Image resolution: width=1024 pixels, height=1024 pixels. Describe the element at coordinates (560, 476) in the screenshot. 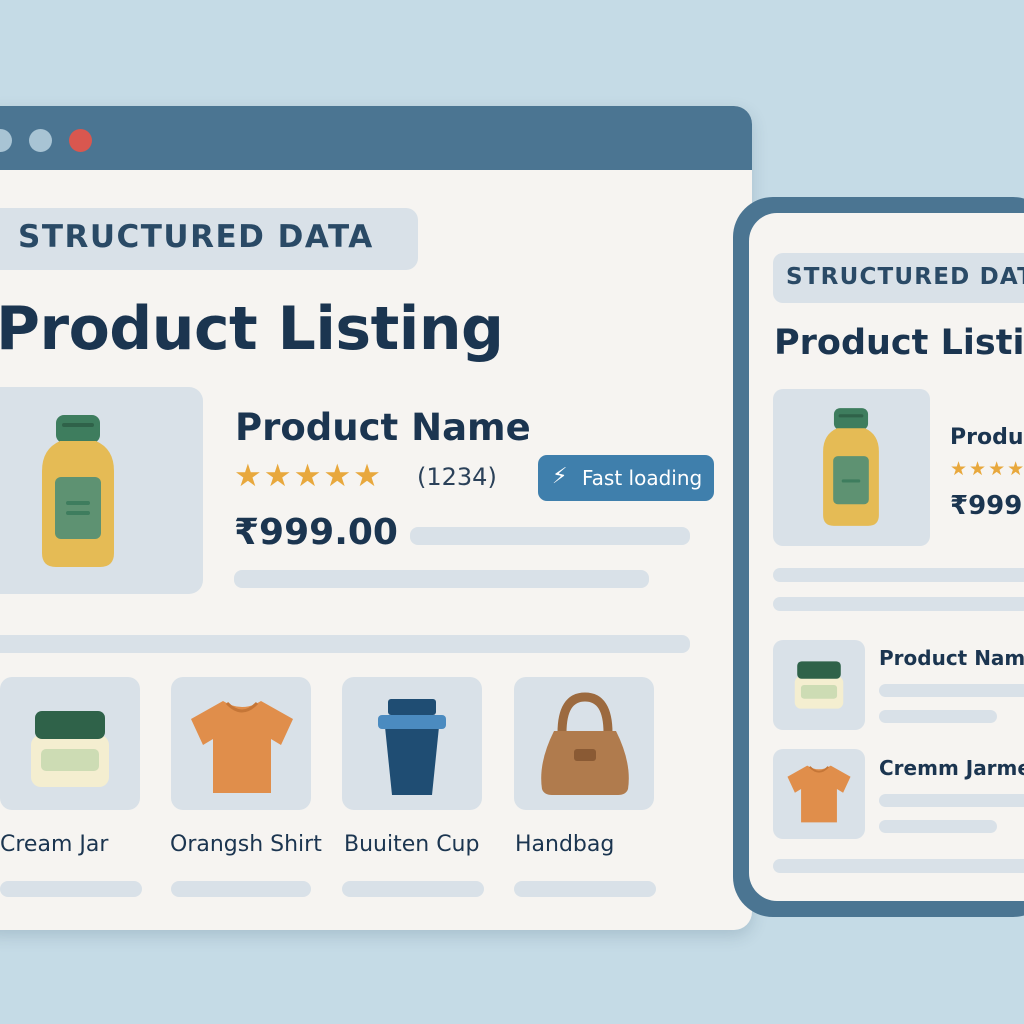

I see `lightning-icon: ⚡` at that location.